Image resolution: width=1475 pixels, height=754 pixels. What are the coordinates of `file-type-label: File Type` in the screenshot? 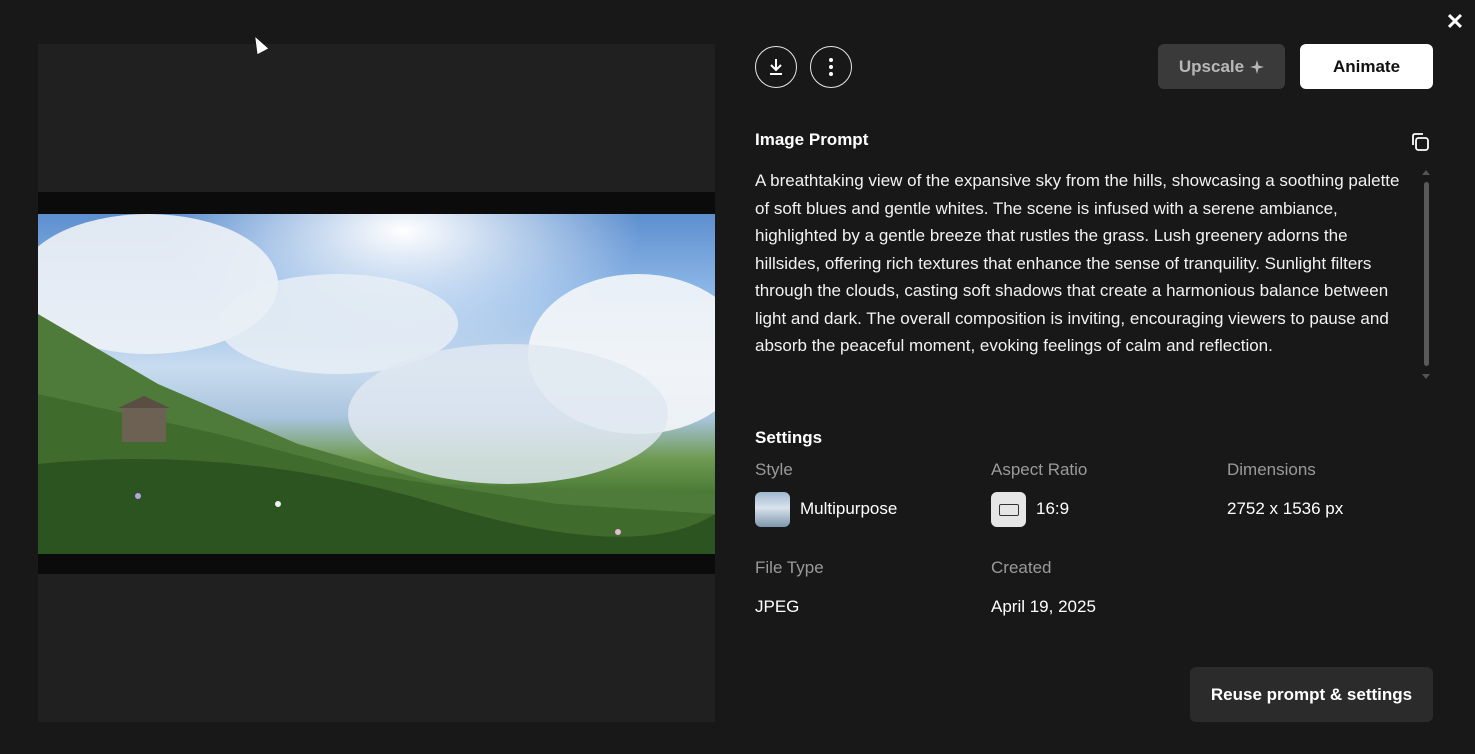 It's located at (789, 567).